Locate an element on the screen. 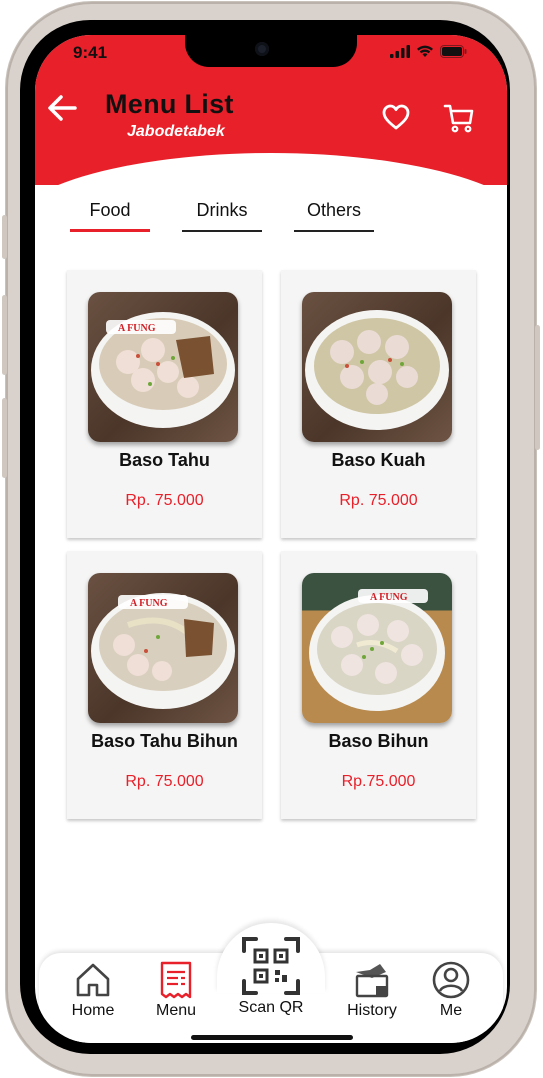 The width and height of the screenshot is (543, 1078). cart-icon is located at coordinates (458, 118).